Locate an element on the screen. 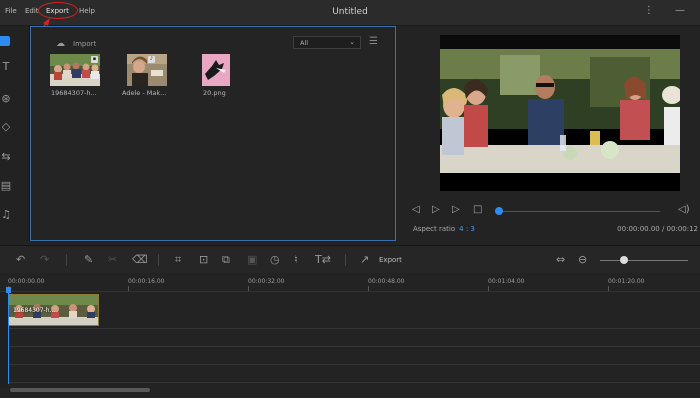 Image resolution: width=700 pixels, height=400 pixels. timeline-toolbar: ↶ ↷ ✎ ✂ ⌫ ⌗ ⊡ ⧉ ▣ ◷ ♮ T⇄ ↗ Export ⇔ ⊖ is located at coordinates (350, 259).